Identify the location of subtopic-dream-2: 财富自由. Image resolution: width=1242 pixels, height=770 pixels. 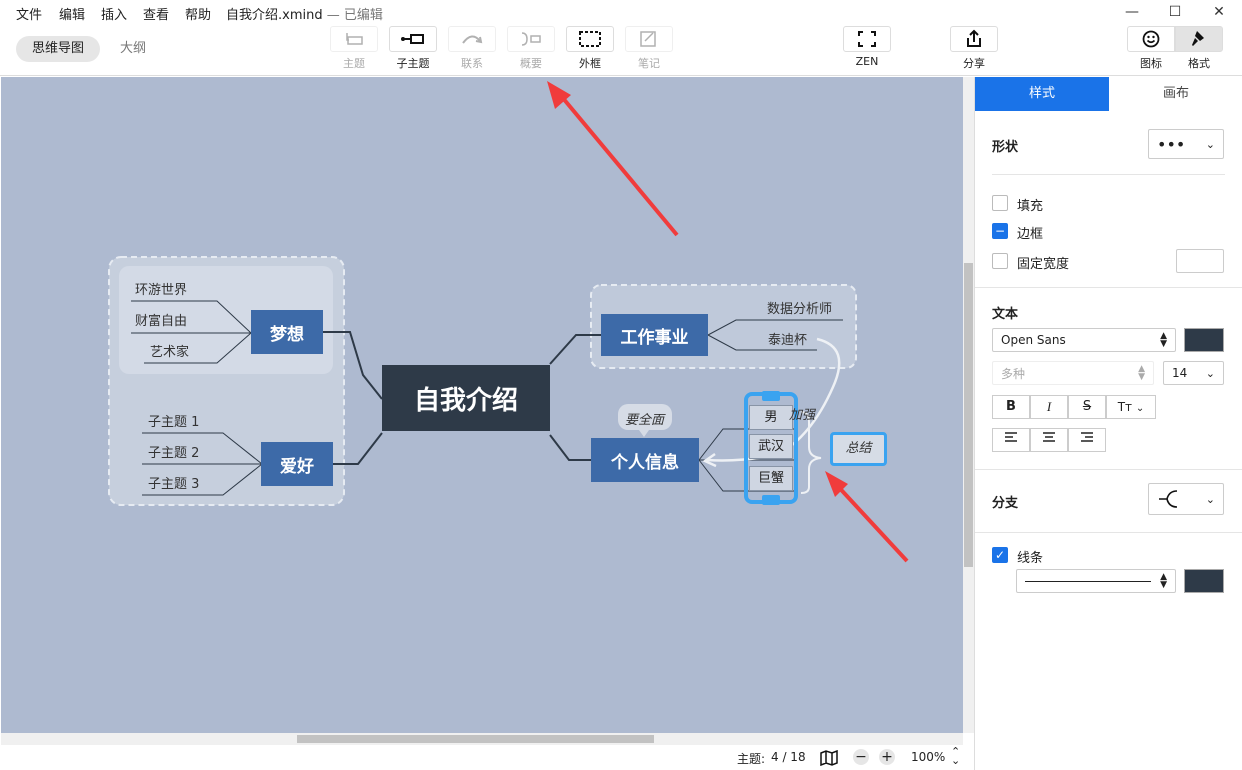
(161, 319).